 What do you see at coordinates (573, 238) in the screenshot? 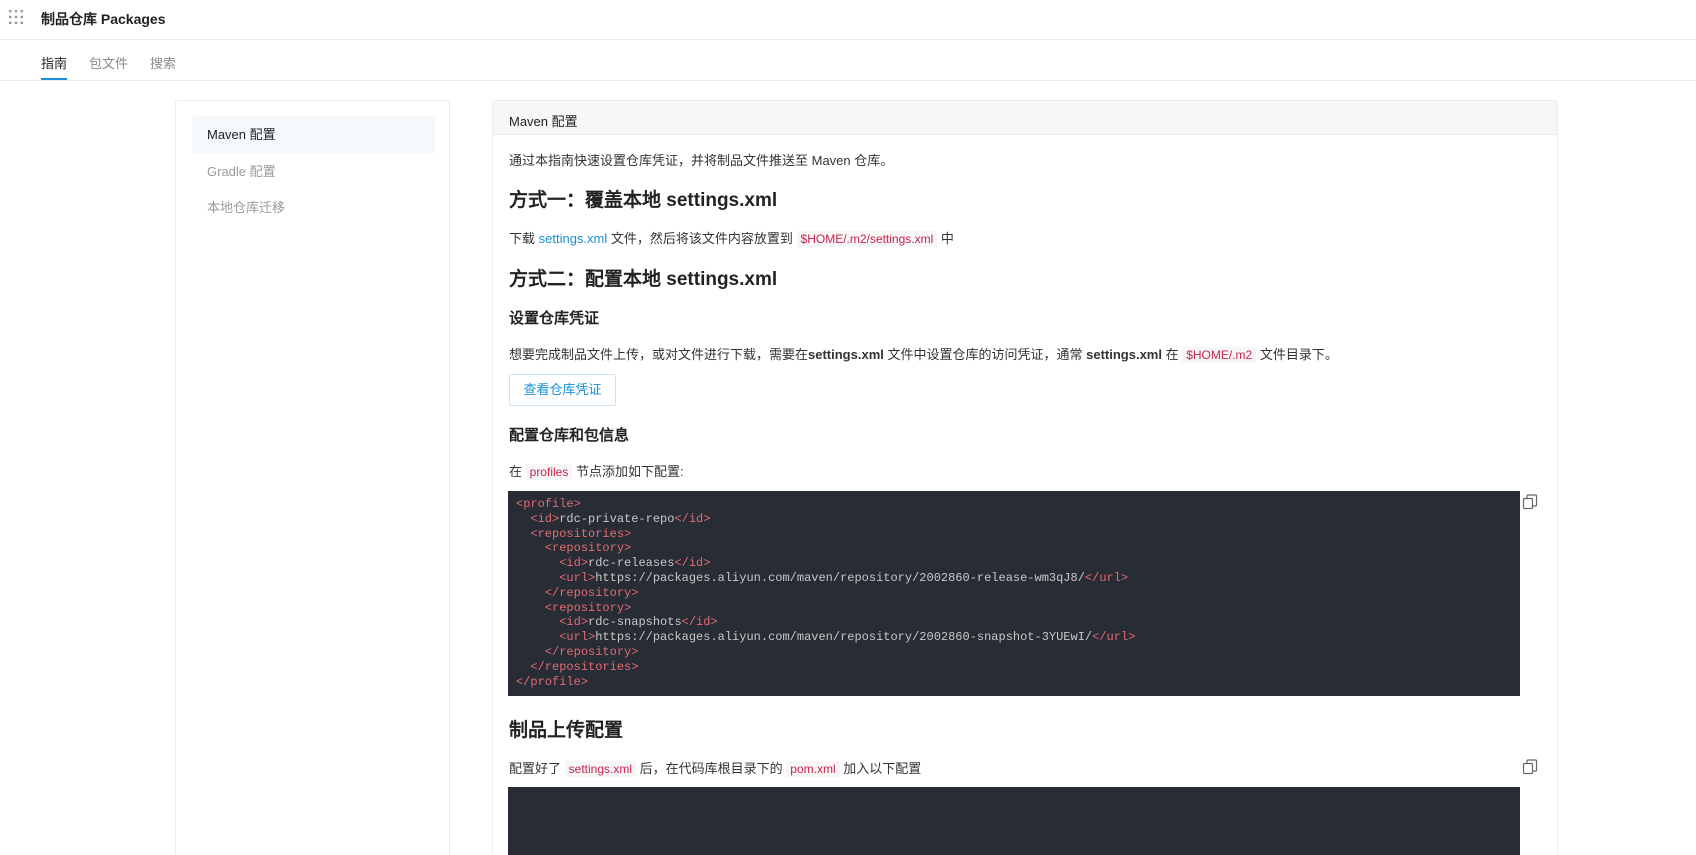
I see `settings-xml-download-link: settings.xml` at bounding box center [573, 238].